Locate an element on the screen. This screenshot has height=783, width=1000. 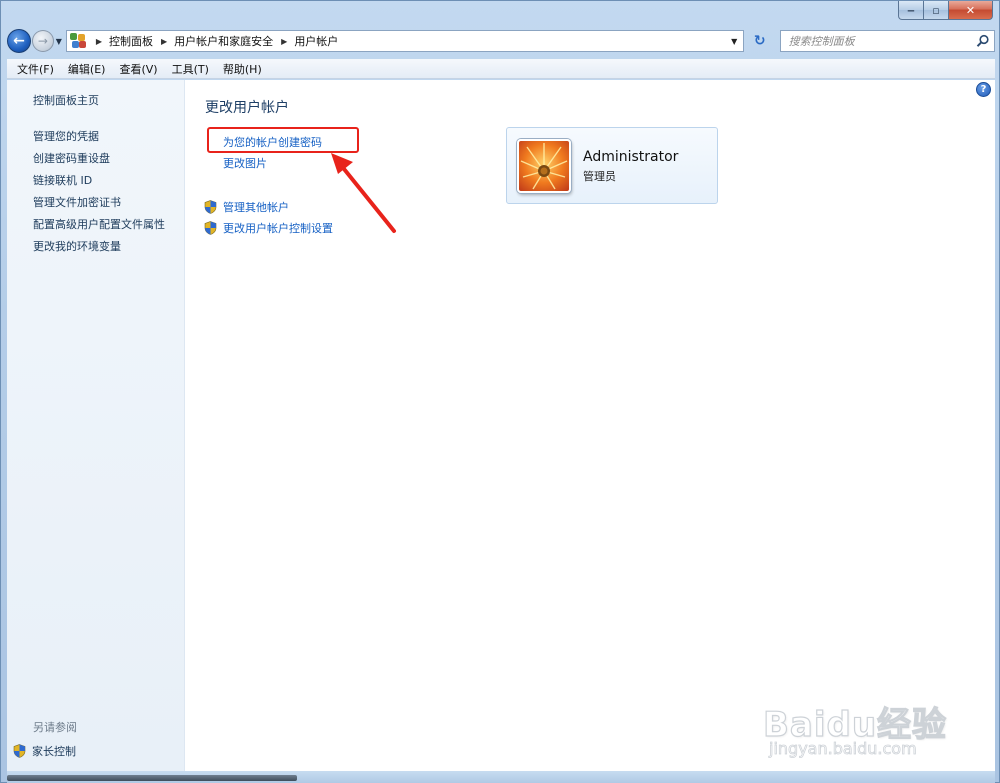
user-role: 管理员 is located at coordinates (599, 176).